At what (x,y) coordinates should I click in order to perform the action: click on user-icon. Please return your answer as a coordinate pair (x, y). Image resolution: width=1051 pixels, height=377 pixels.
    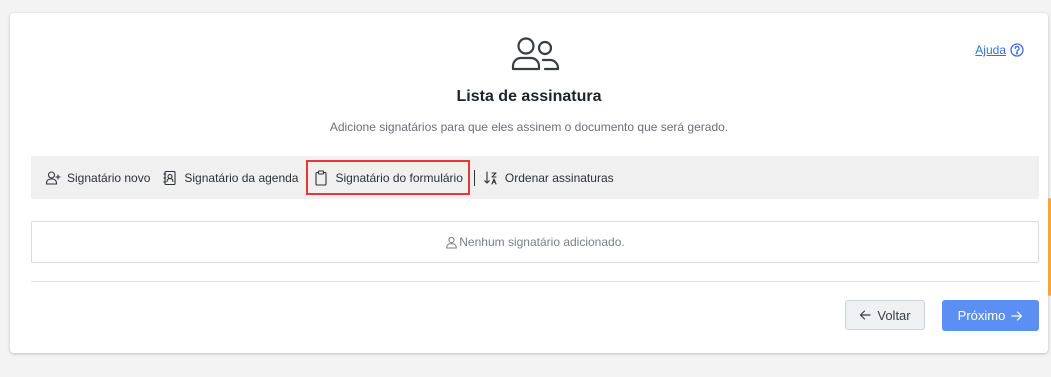
    Looking at the image, I should click on (451, 242).